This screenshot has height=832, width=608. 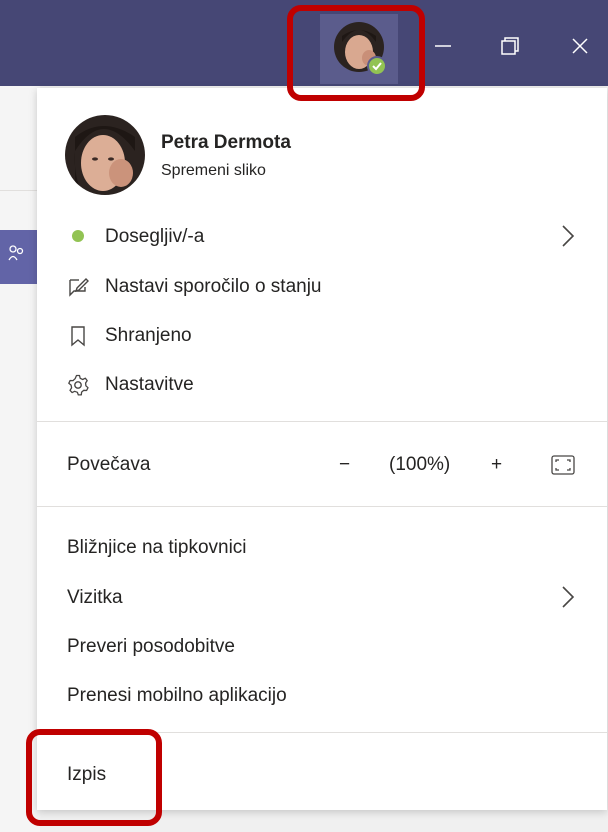 What do you see at coordinates (322, 597) in the screenshot?
I see `about-menu-item: Vizitka` at bounding box center [322, 597].